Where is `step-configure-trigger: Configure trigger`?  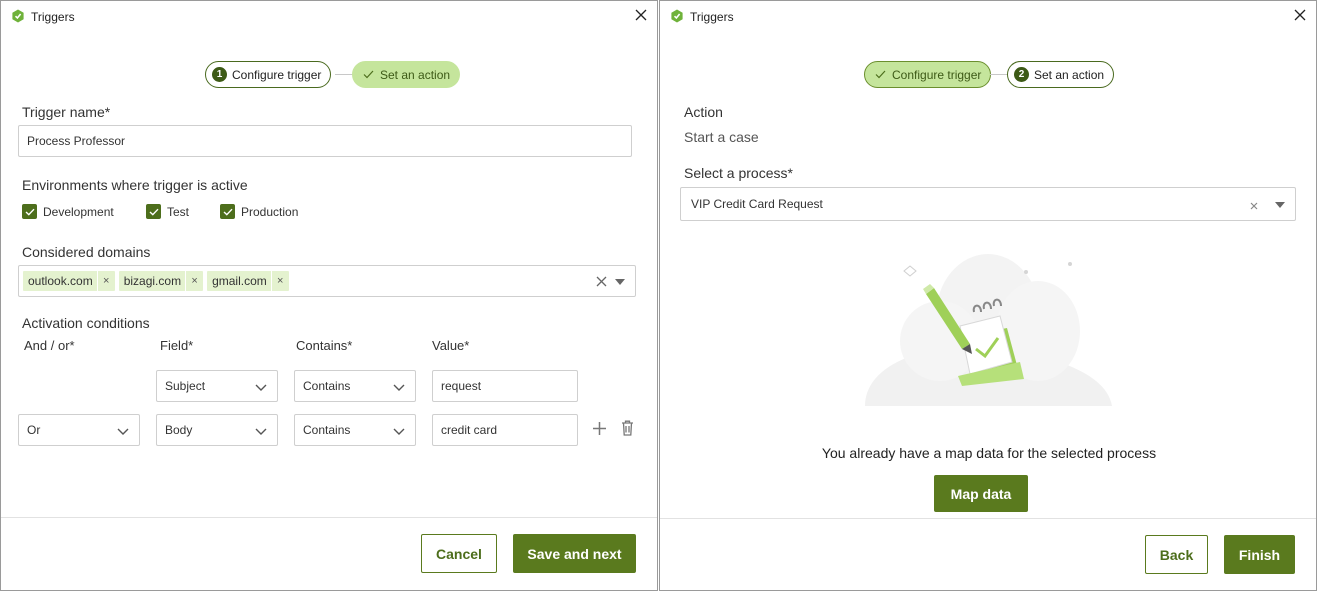
step-configure-trigger: Configure trigger is located at coordinates (928, 74).